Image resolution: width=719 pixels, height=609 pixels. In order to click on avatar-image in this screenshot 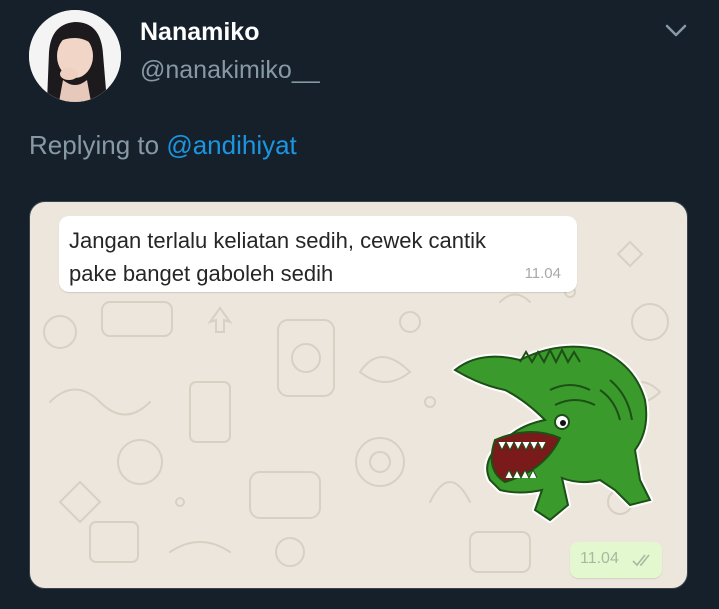, I will do `click(75, 56)`.